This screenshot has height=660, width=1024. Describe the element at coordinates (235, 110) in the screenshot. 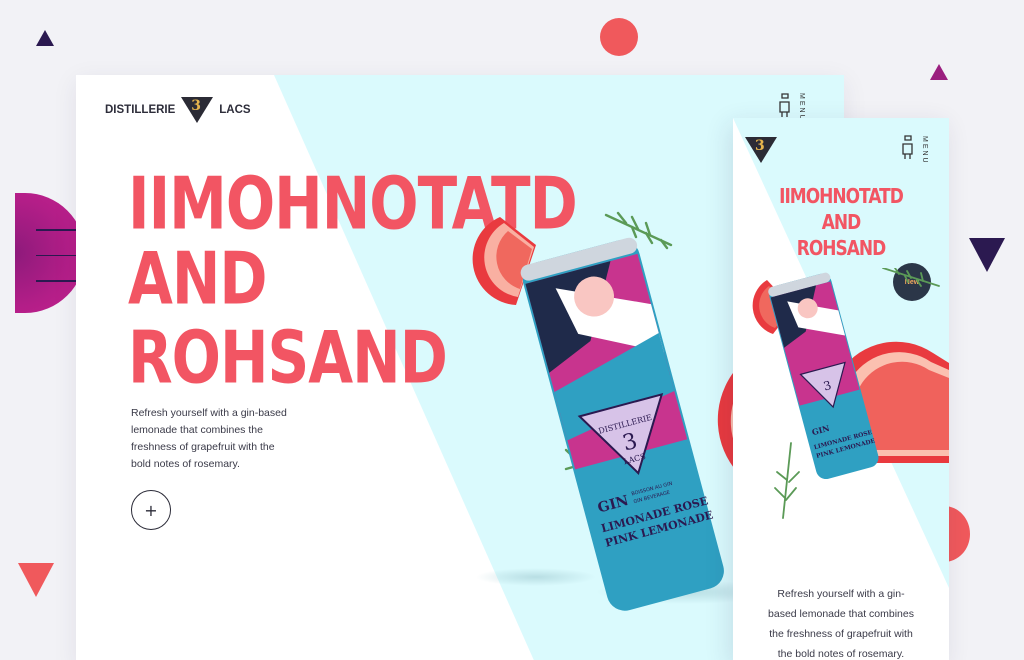

I see `brand-name-right: LACS` at that location.